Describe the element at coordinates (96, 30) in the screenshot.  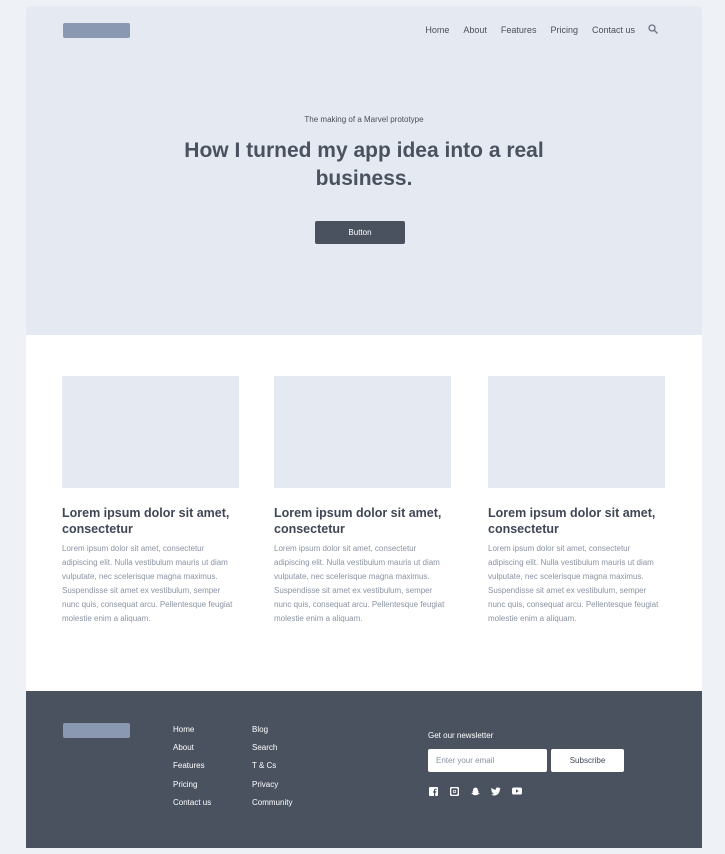
I see `logo-placeholder` at that location.